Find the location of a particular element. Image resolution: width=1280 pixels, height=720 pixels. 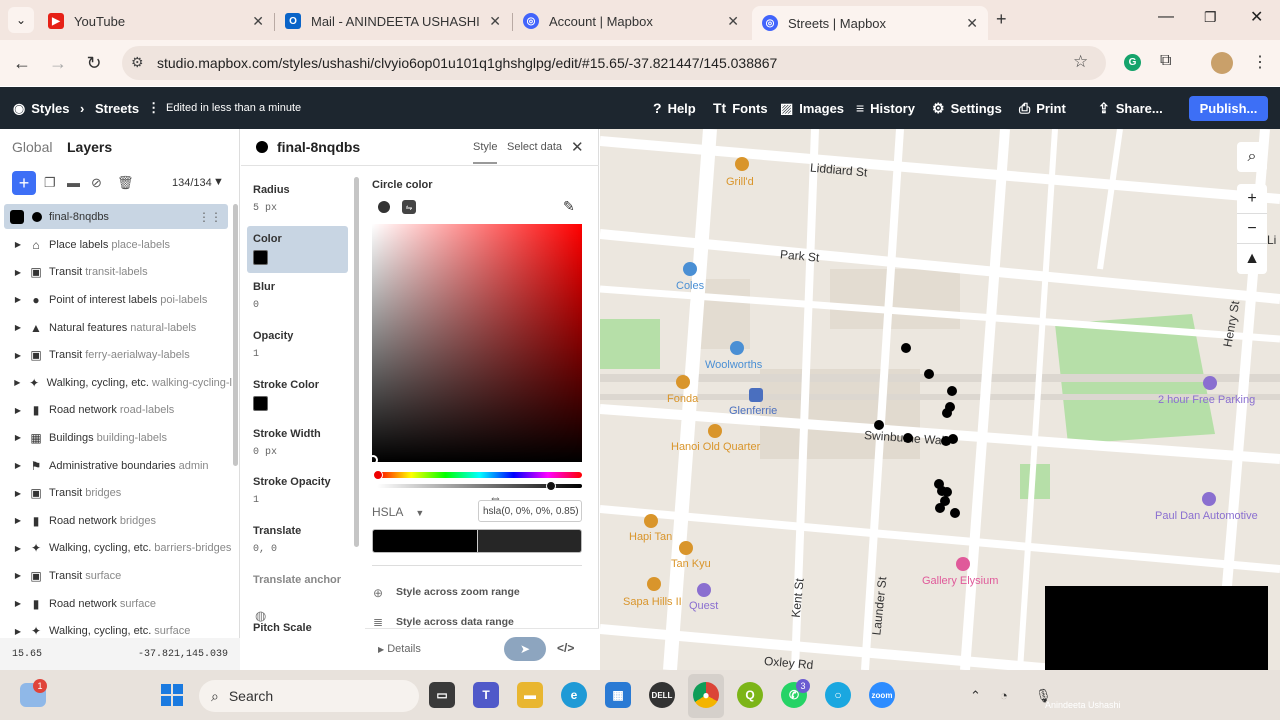

tab-streets-mapbox: ◎ Streets | Mapbox ✕ is located at coordinates (870, 23).